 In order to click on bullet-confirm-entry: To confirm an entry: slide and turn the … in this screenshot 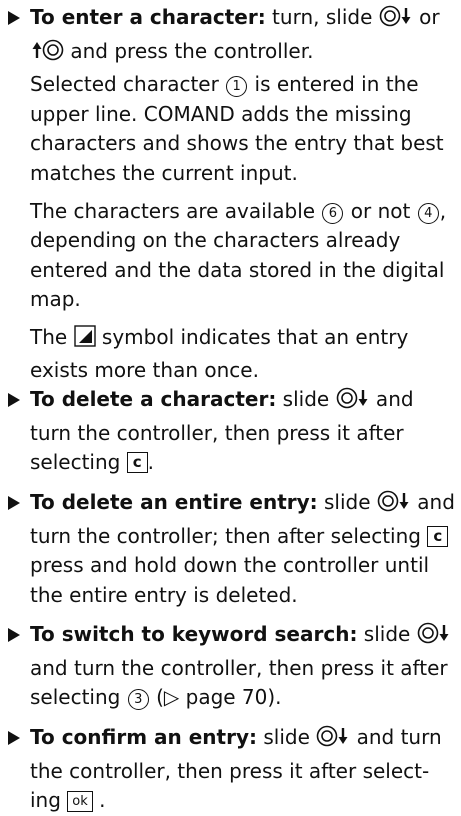, I will do `click(231, 769)`.